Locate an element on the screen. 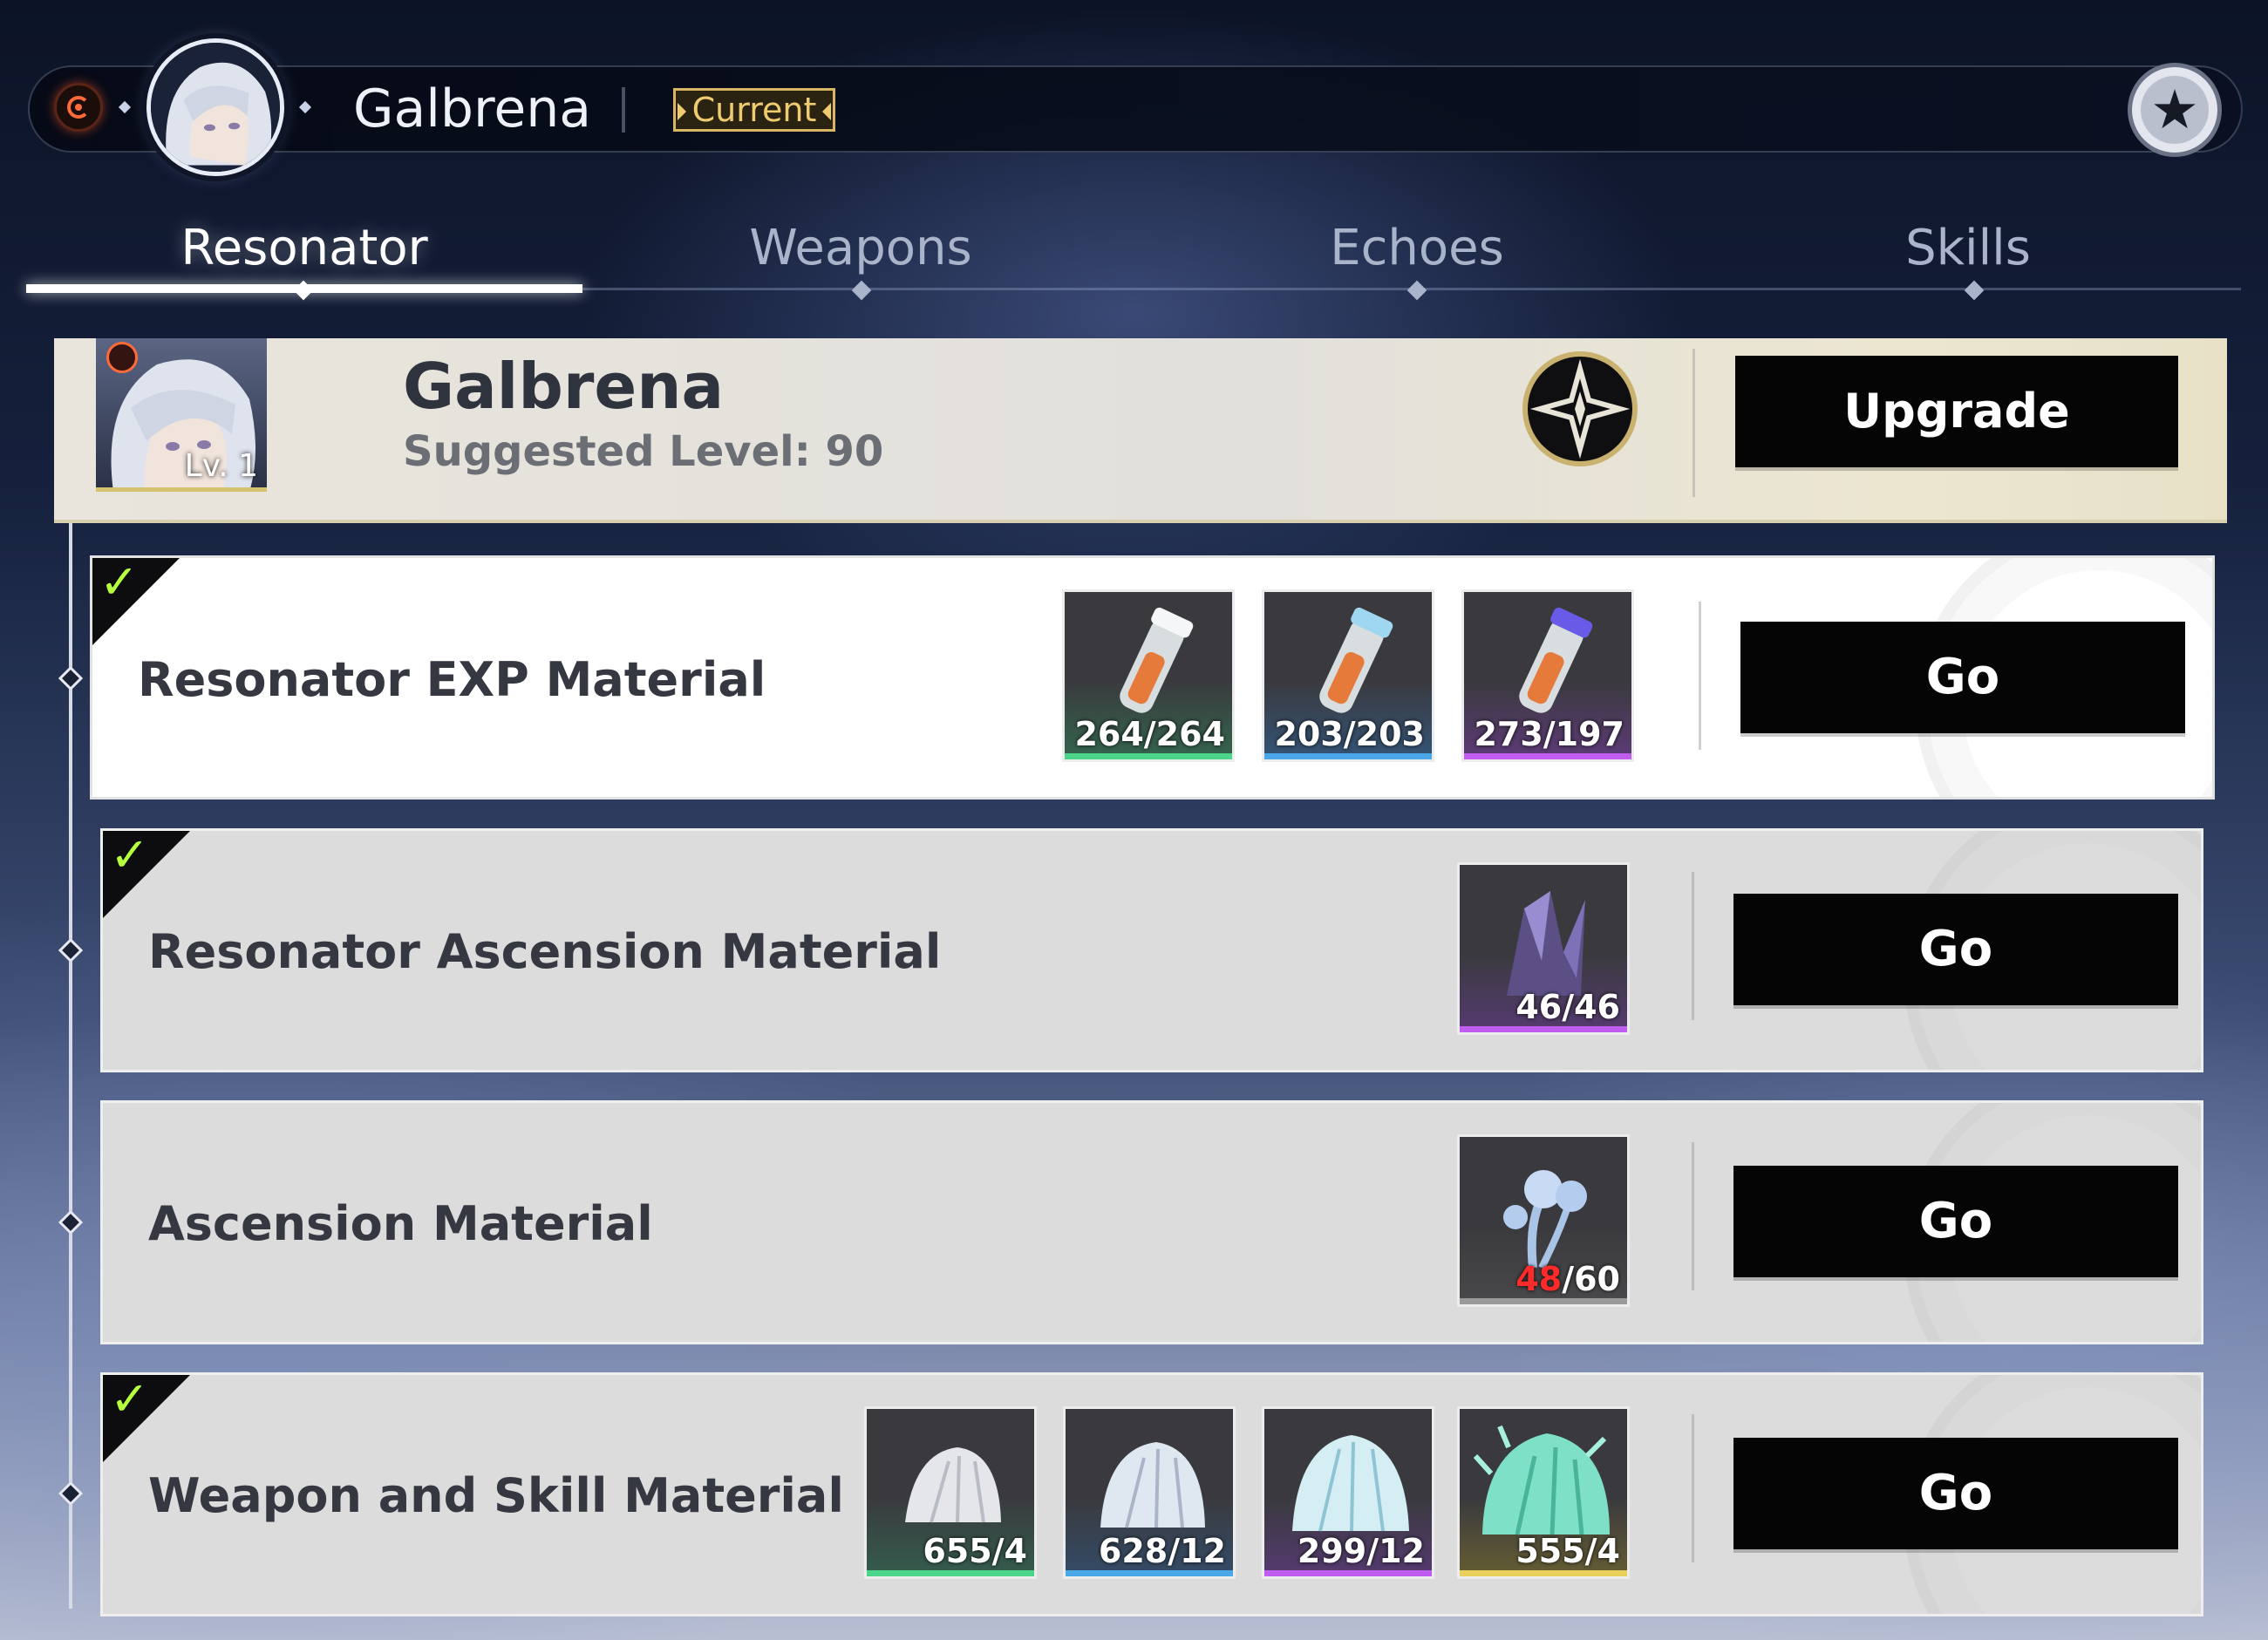  material-item: 46/46 is located at coordinates (1543, 948).